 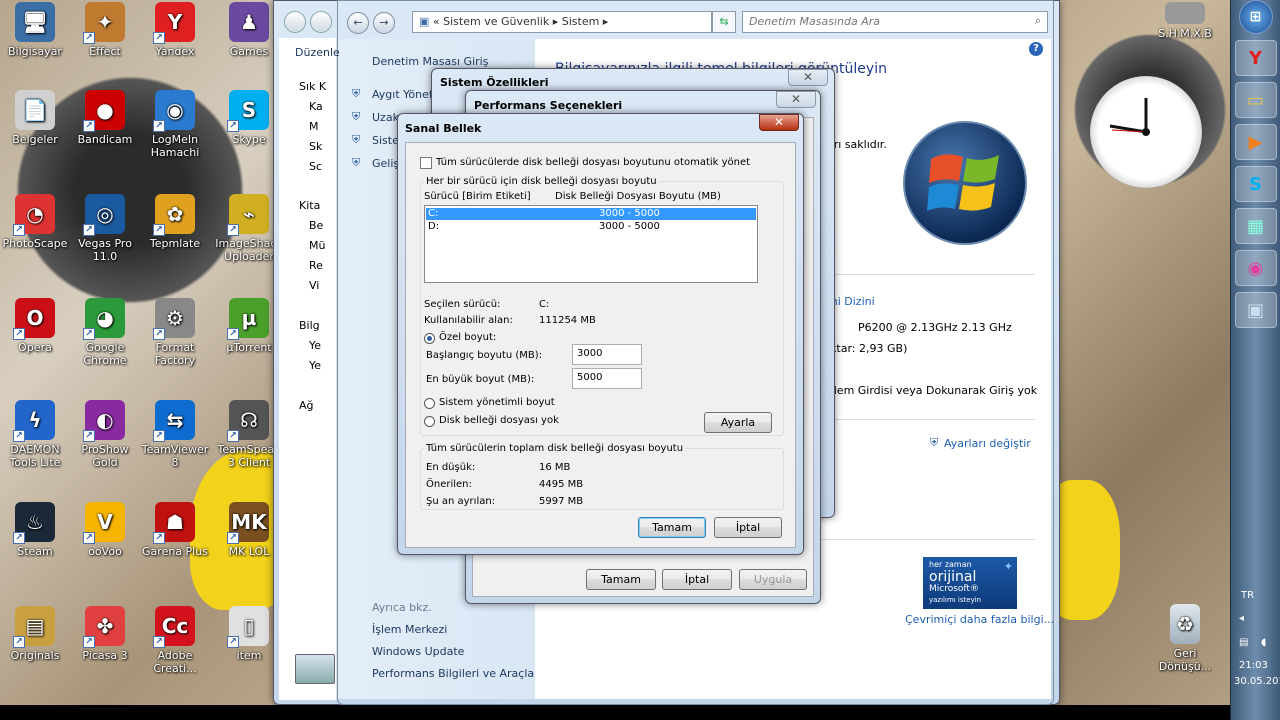 I want to click on search-input: Denetim Masasında Ara ⌕, so click(x=895, y=22).